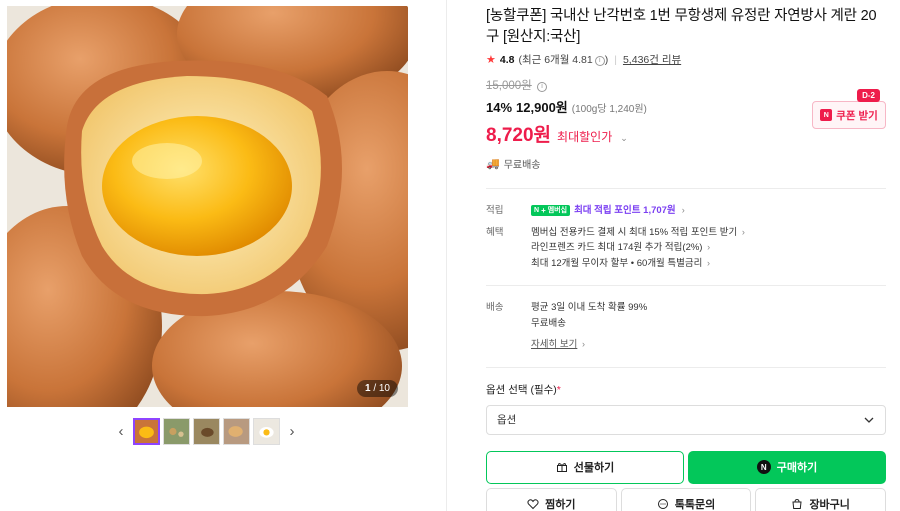  Describe the element at coordinates (585, 137) in the screenshot. I see `best-price-label: 최대할인가` at that location.